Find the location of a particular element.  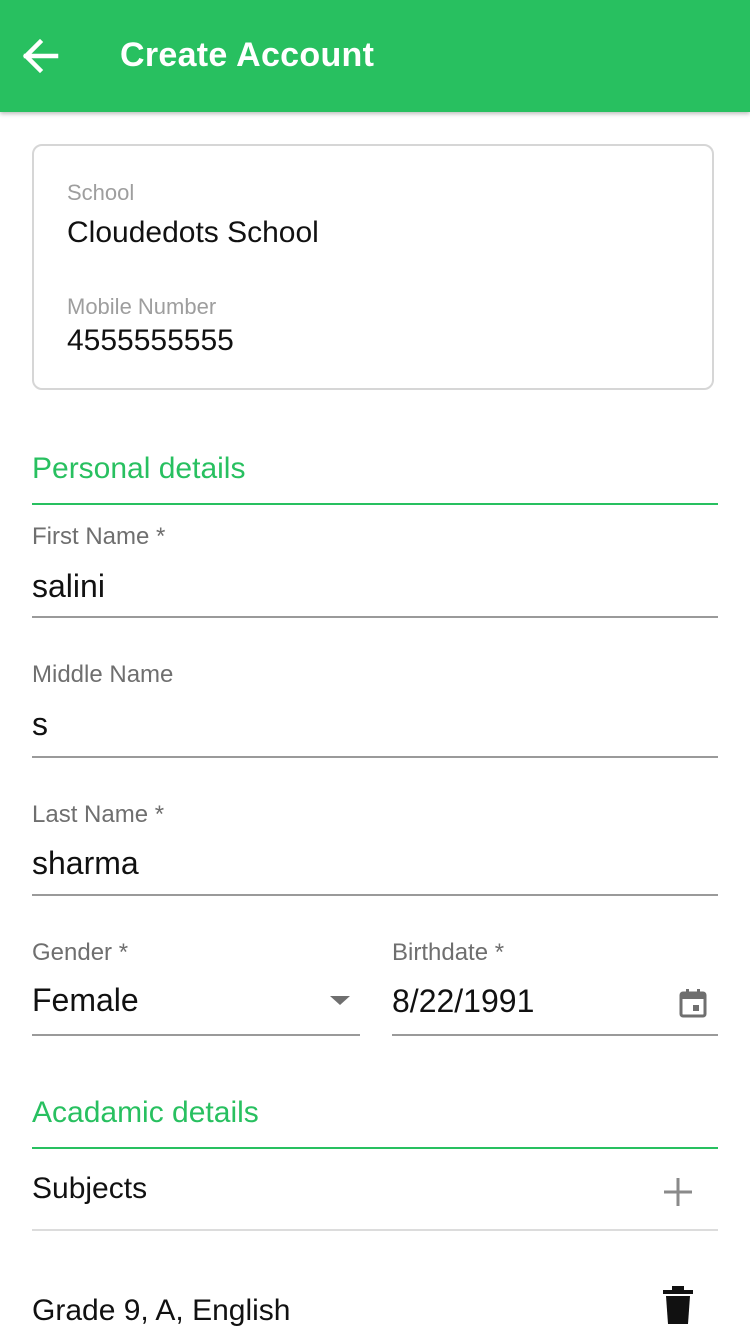

school-value: Cloudedots School is located at coordinates (193, 232).